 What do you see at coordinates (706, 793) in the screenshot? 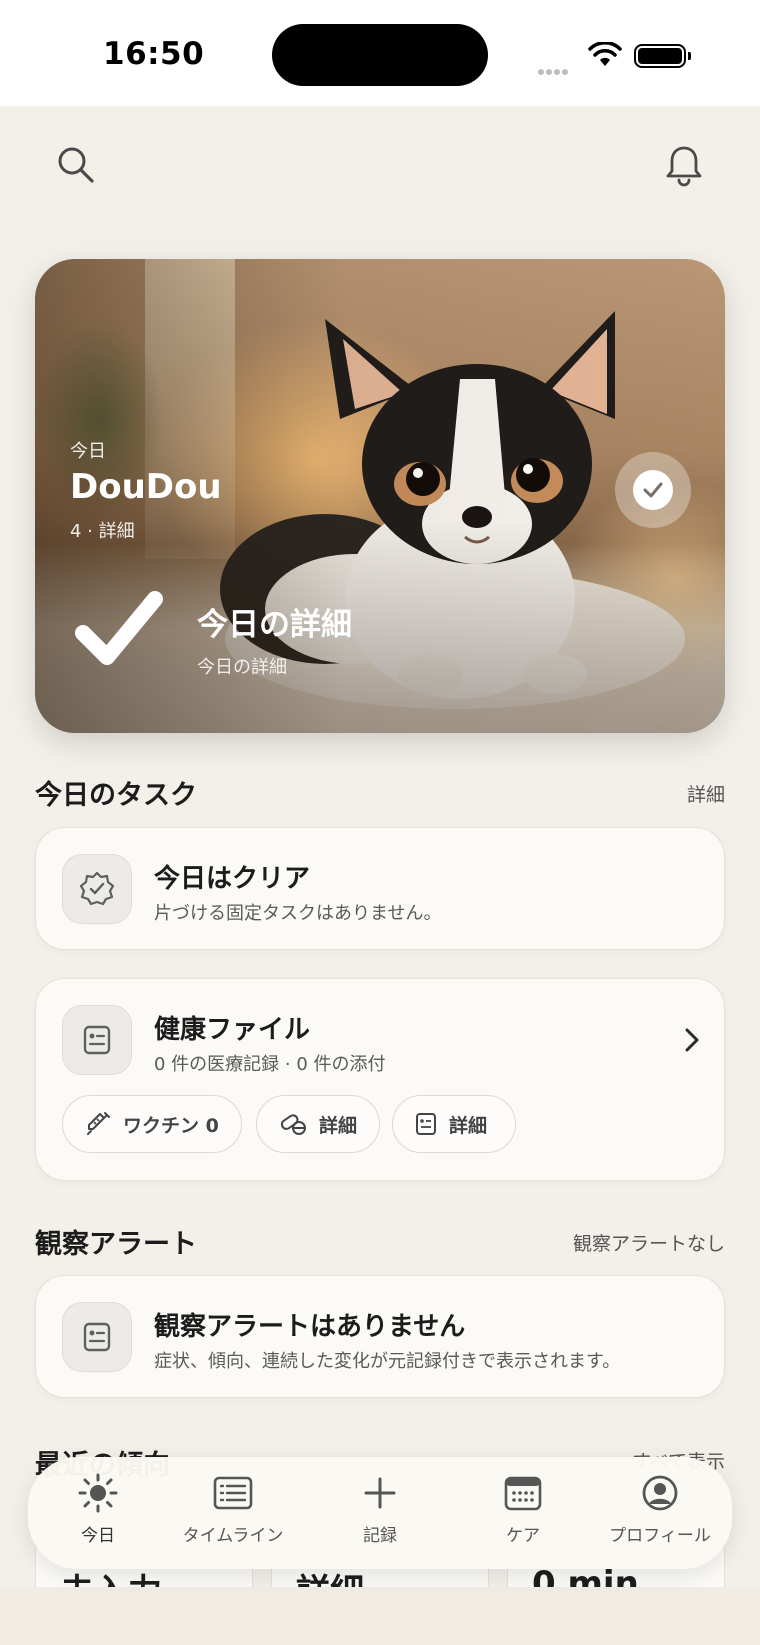
I see `tasks-details-link: 詳細` at bounding box center [706, 793].